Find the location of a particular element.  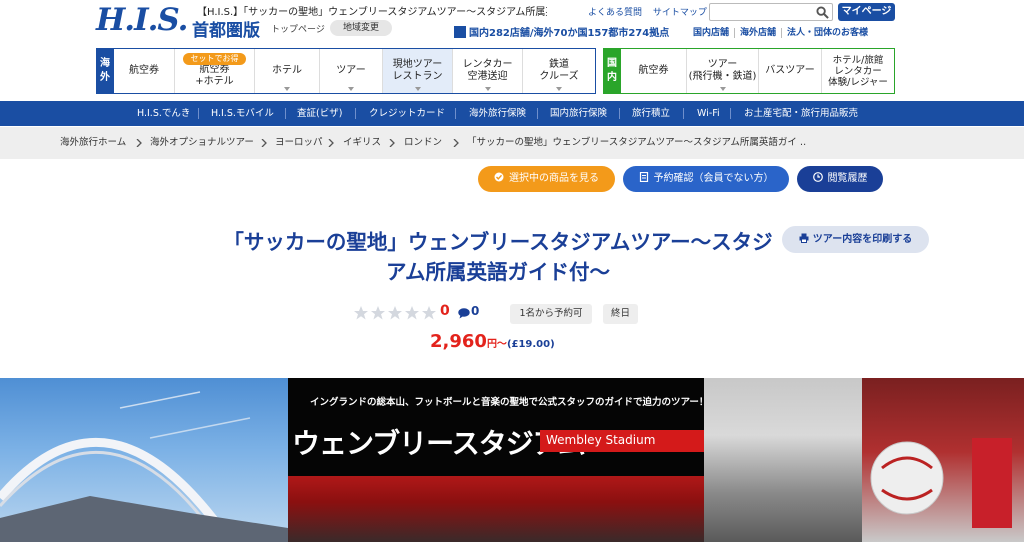

football-graphic is located at coordinates (941, 483).